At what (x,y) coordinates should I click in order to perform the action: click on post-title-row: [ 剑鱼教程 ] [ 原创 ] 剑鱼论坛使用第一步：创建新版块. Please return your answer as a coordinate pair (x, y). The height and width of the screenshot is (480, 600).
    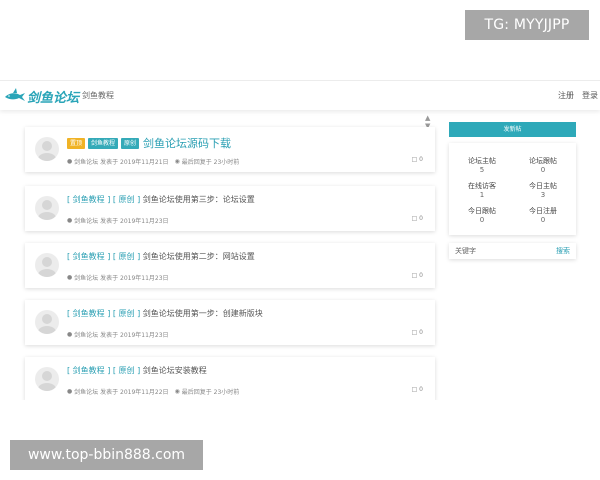
    Looking at the image, I should click on (165, 313).